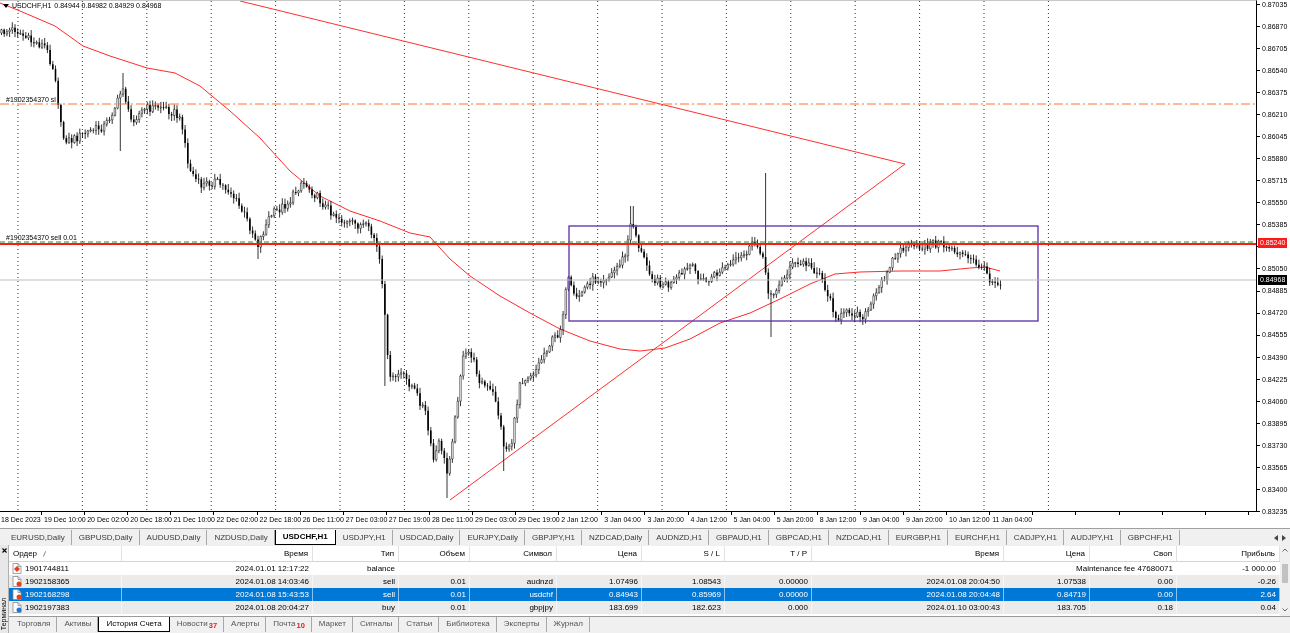 Image resolution: width=1290 pixels, height=633 pixels. Describe the element at coordinates (134, 624) in the screenshot. I see `panel-tab: История Счета` at that location.